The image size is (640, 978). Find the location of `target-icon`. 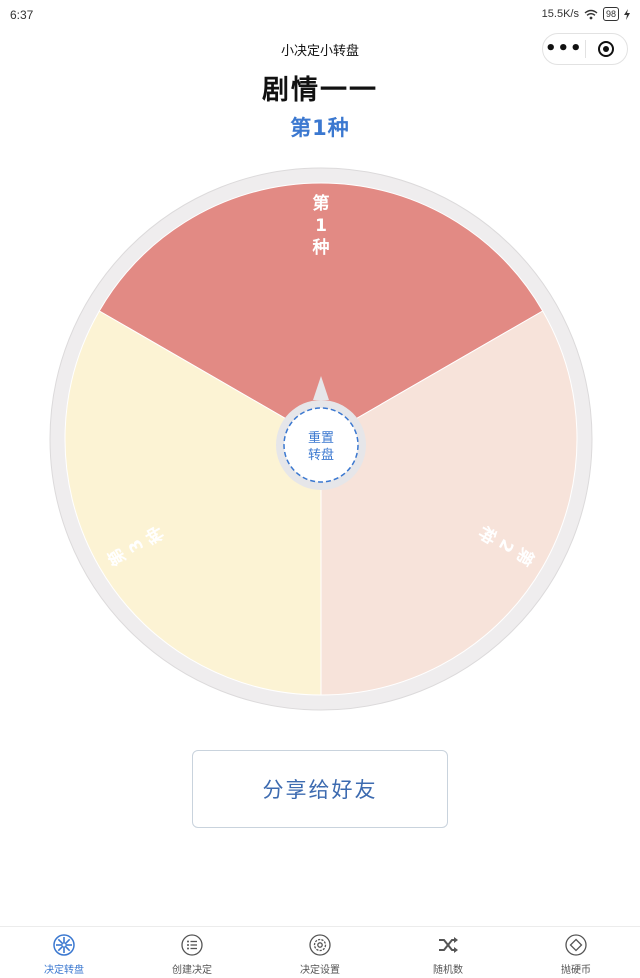

target-icon is located at coordinates (606, 49).